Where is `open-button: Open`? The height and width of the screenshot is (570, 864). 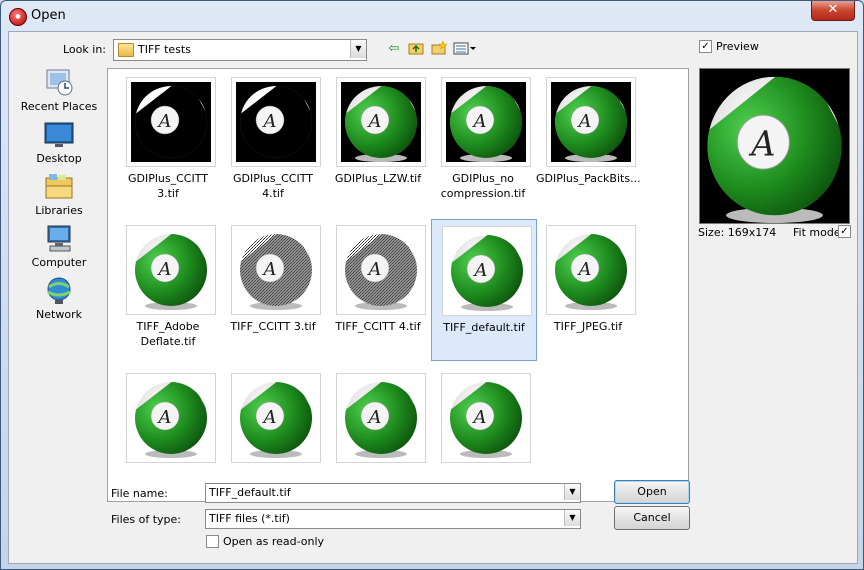
open-button: Open is located at coordinates (652, 492).